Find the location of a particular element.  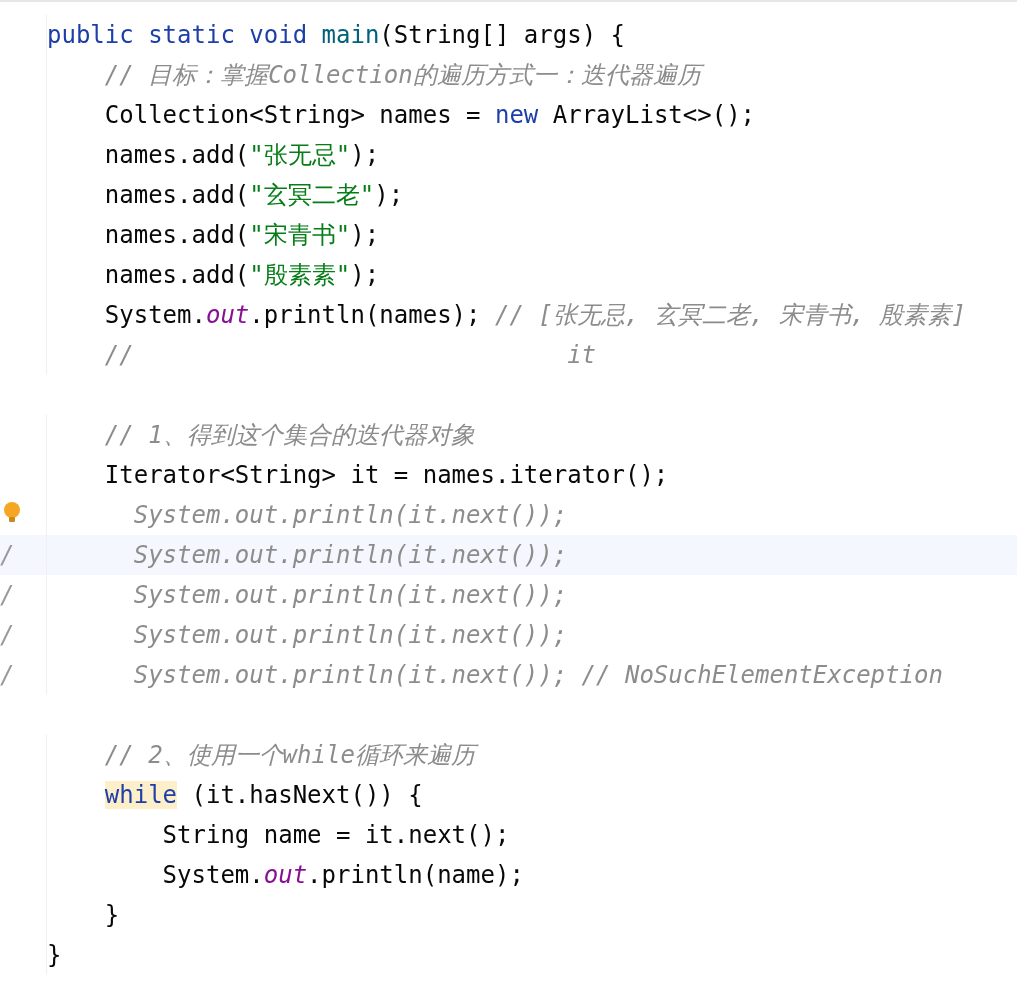

code-line: Iterator<String> it = names.iterator(); is located at coordinates (386, 475).